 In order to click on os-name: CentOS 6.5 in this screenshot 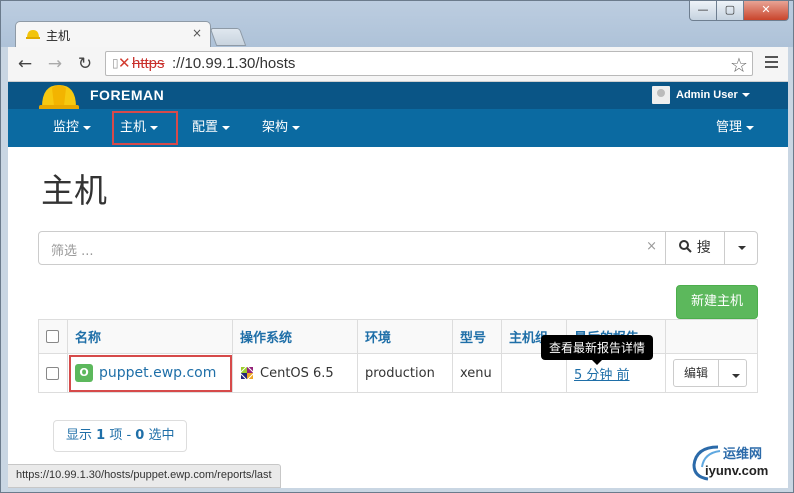, I will do `click(297, 373)`.